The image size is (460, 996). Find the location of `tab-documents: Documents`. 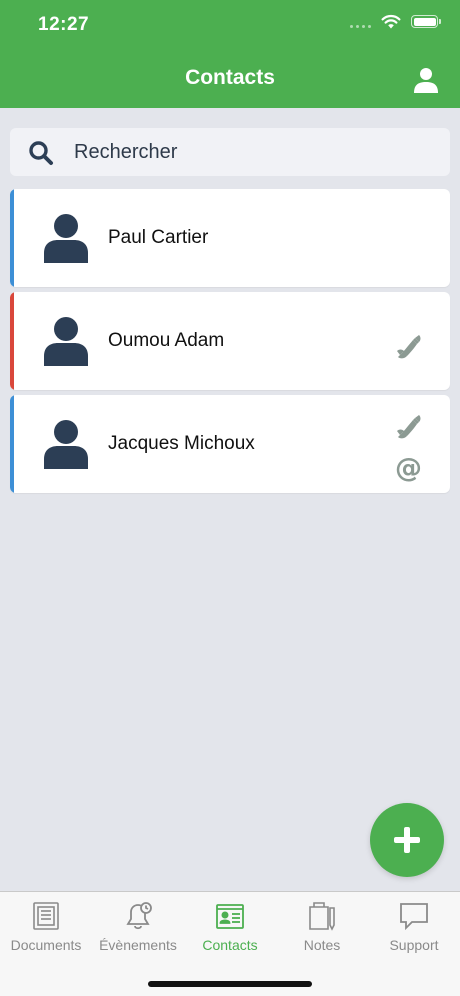

tab-documents: Documents is located at coordinates (46, 927).